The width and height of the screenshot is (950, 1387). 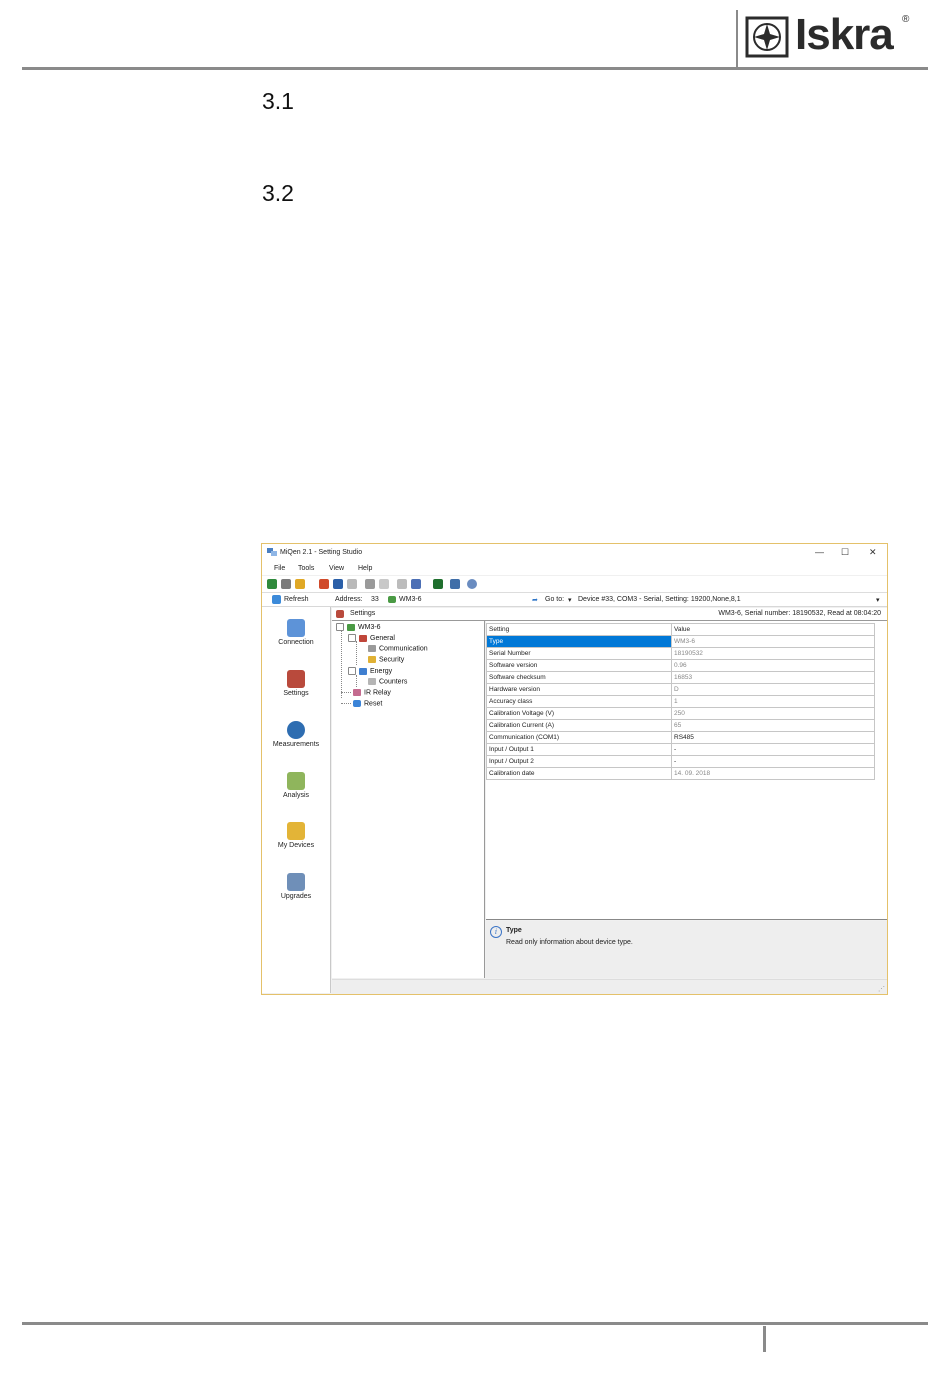 What do you see at coordinates (579, 701) in the screenshot?
I see `setting-name-cell: Accuracy class` at bounding box center [579, 701].